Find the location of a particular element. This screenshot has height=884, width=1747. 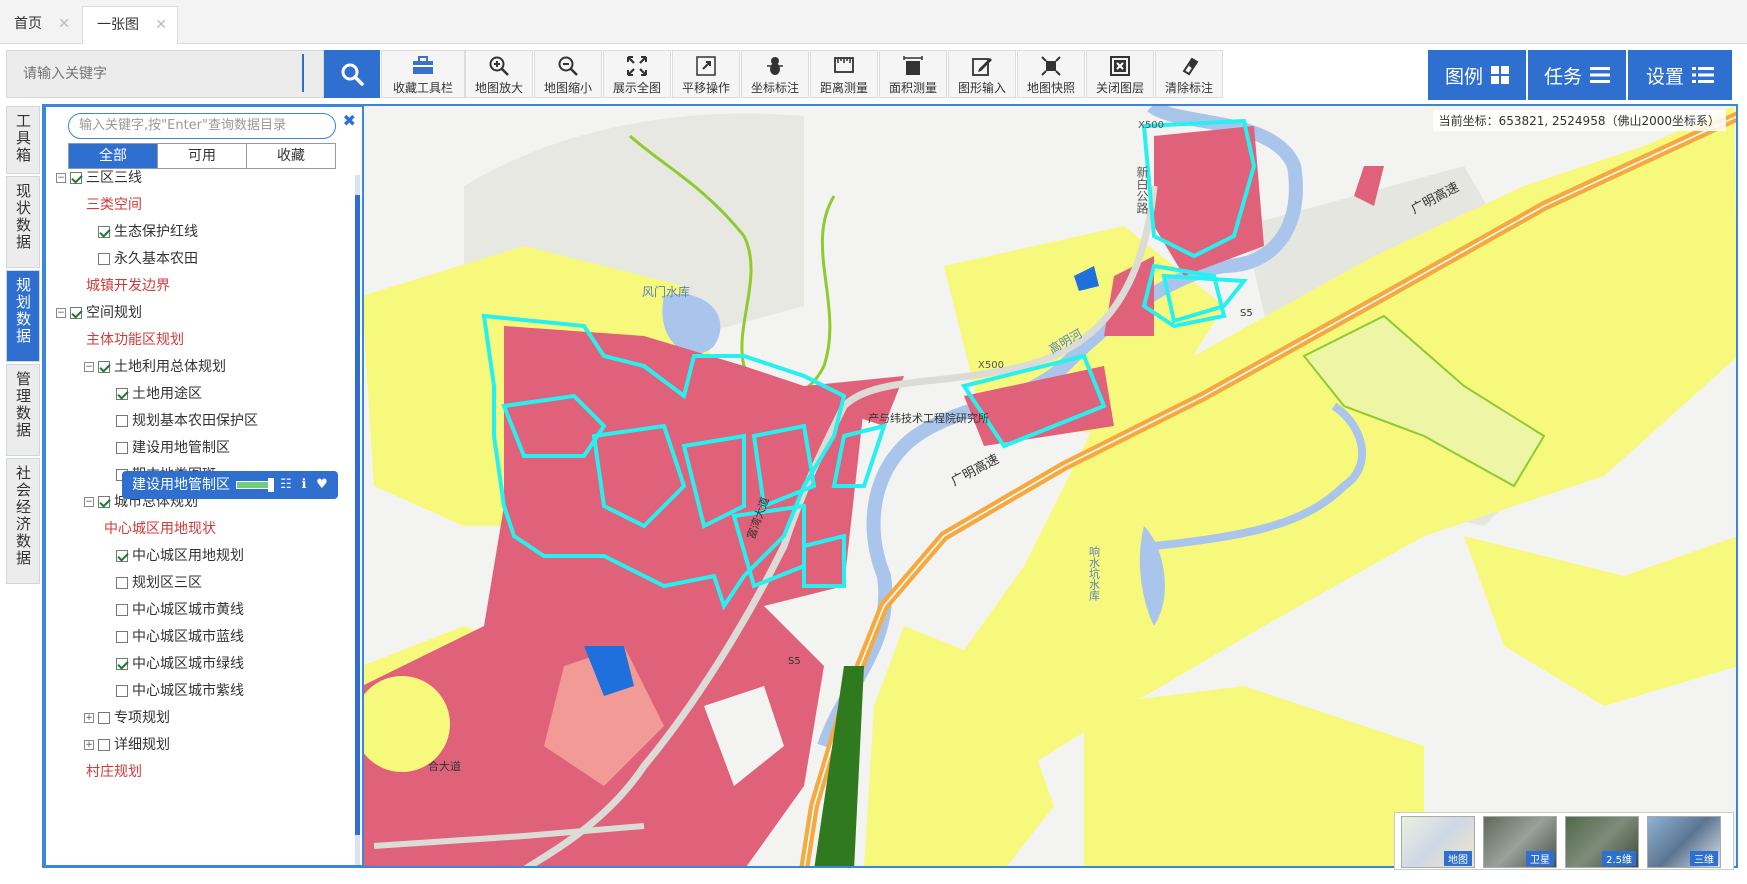

opacity-slider is located at coordinates (254, 485).